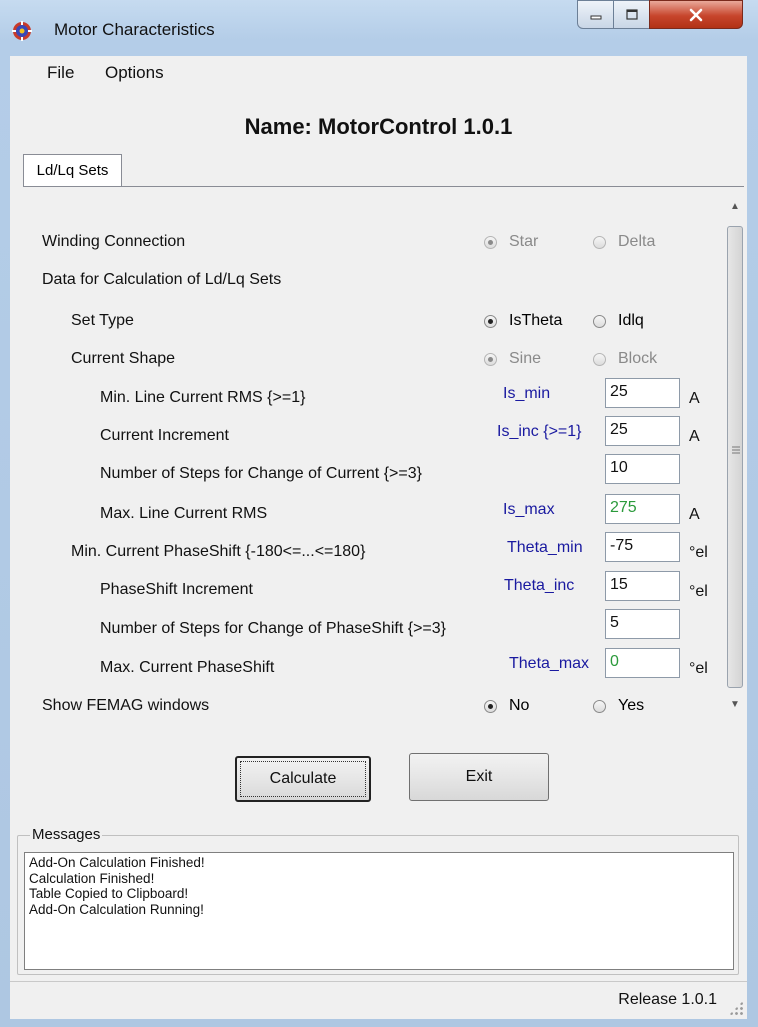  I want to click on radio-femag-yes: Yes, so click(618, 706).